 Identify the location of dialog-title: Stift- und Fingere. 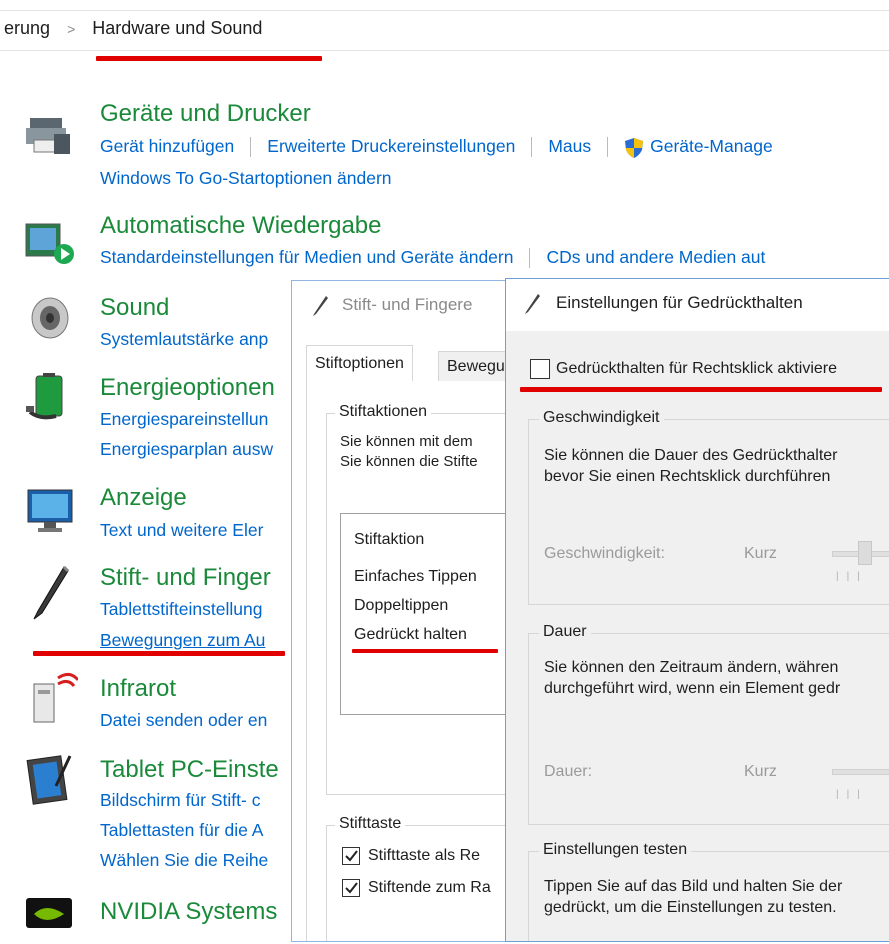
(407, 304).